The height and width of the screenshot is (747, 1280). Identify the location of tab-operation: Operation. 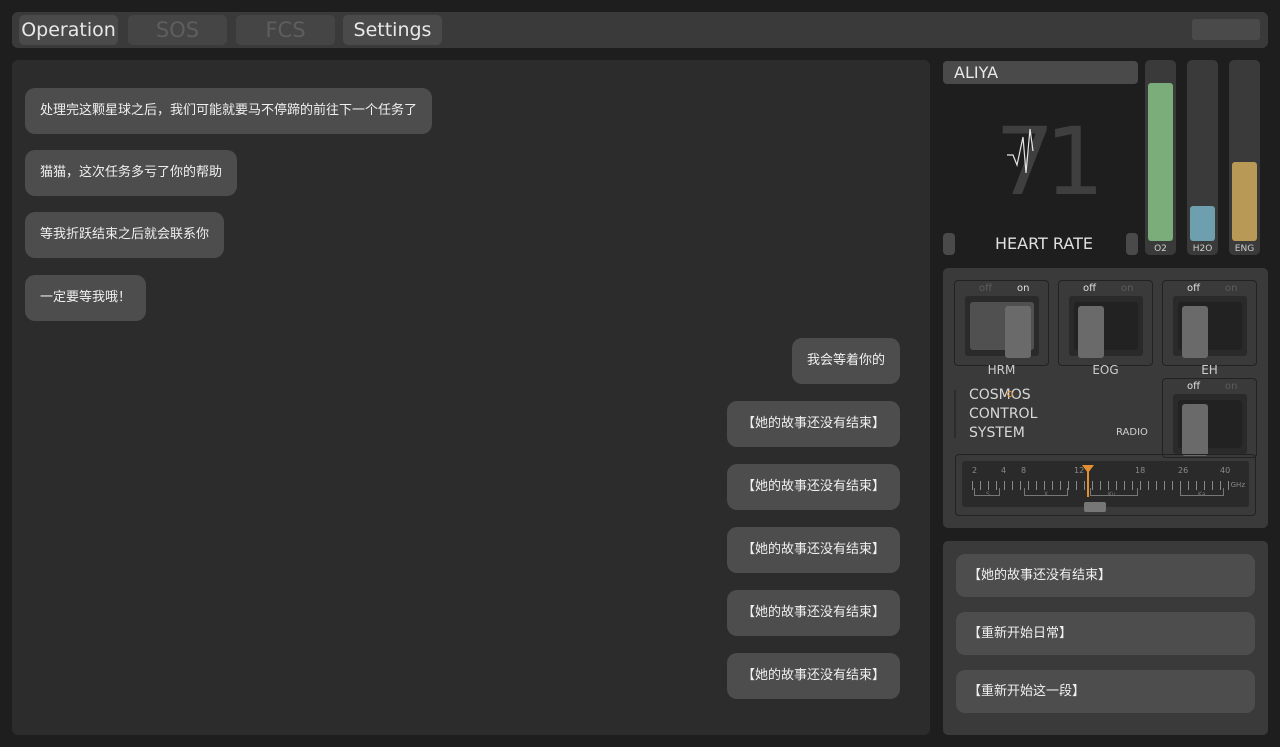
(68, 30).